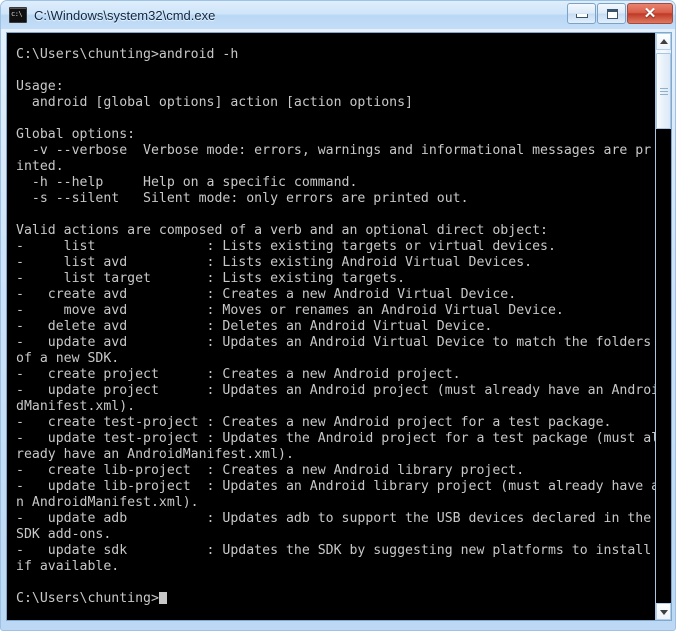 The image size is (676, 631). I want to click on caption-buttons: ✕, so click(619, 13).